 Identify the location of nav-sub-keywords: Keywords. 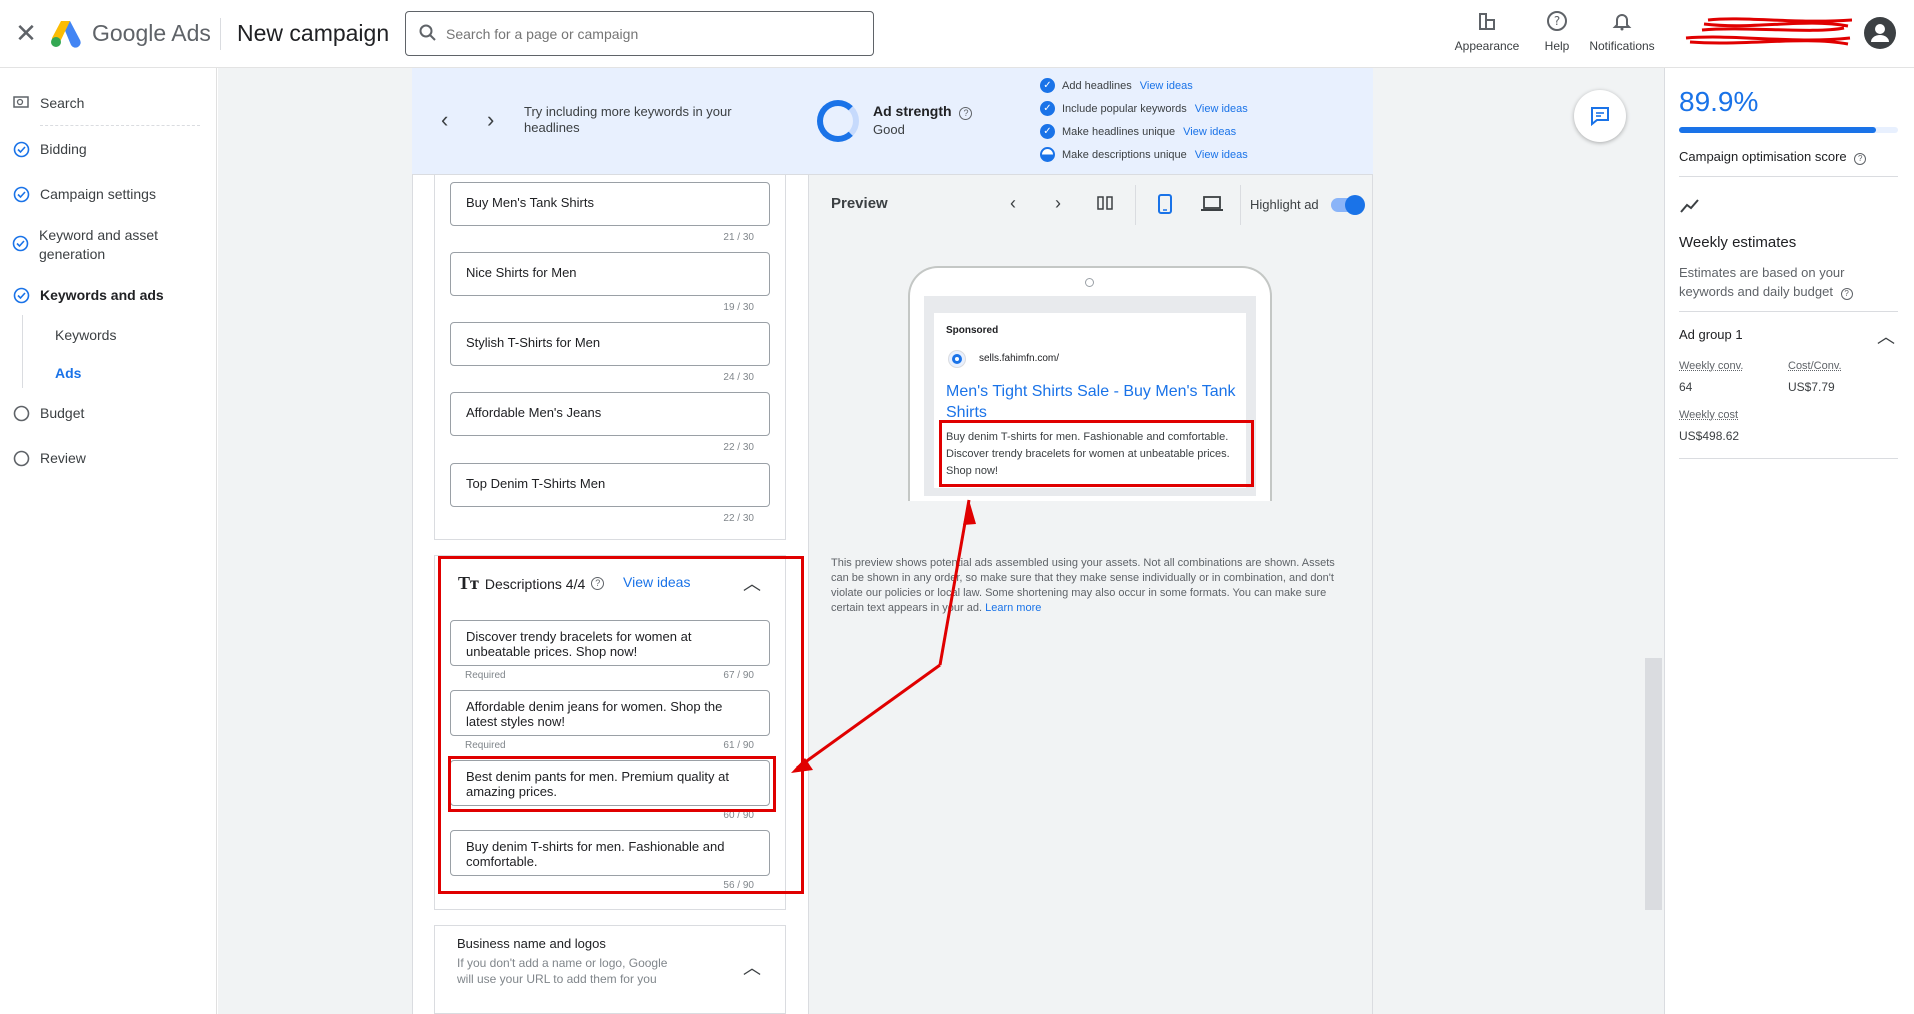
(85, 335).